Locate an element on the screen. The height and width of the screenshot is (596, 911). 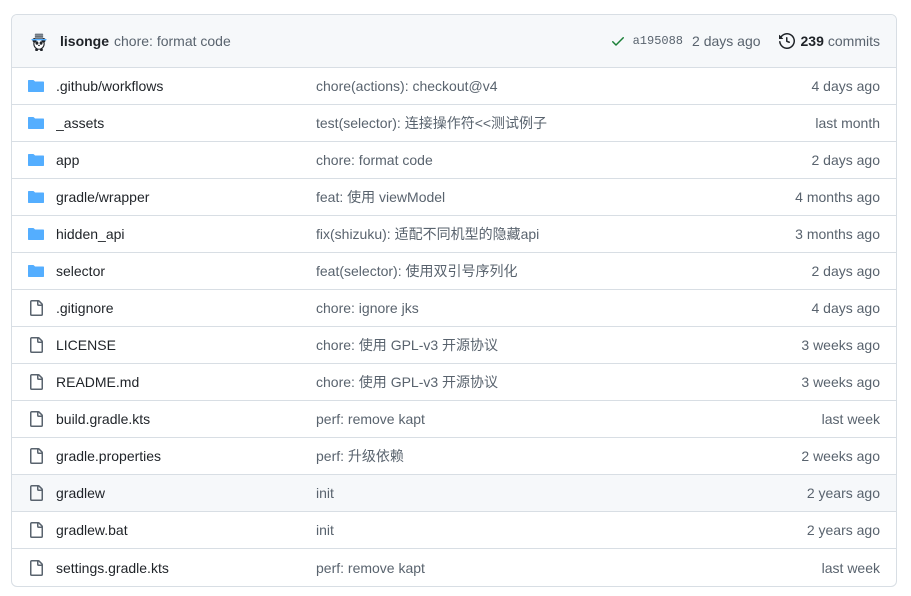
table-row: LICENSE chore: 使用 GPL-v3 开源协议 3 weeks ago is located at coordinates (454, 345).